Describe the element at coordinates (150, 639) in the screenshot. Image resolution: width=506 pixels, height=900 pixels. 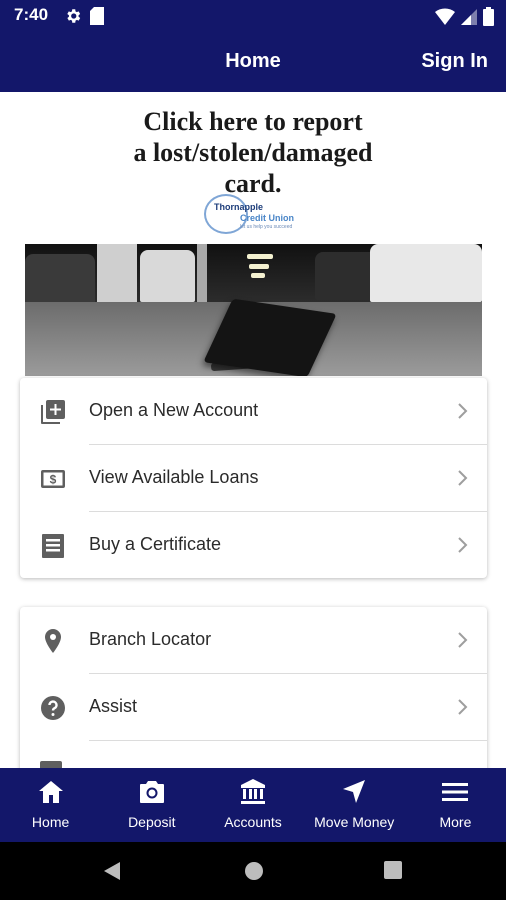
I see `row-label: Branch Locator` at that location.